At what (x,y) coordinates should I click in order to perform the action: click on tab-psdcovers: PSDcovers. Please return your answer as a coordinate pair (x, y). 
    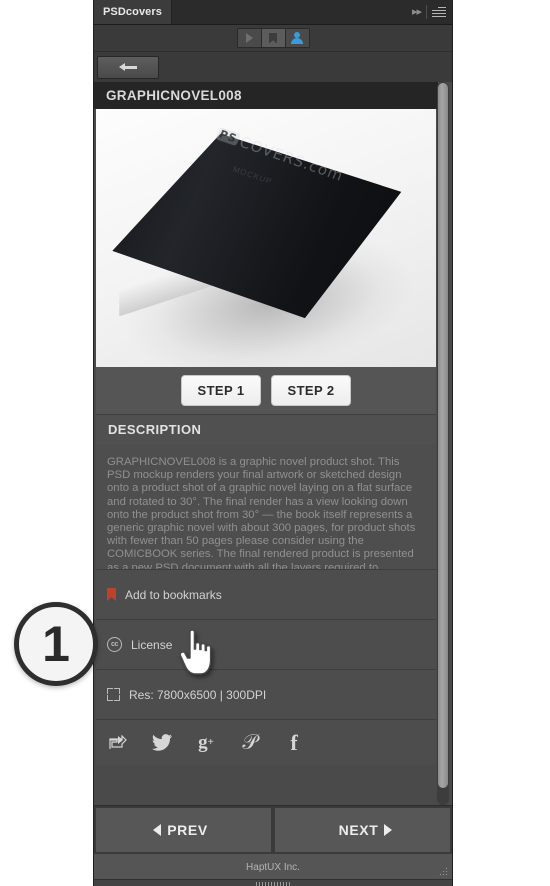
    Looking at the image, I should click on (133, 12).